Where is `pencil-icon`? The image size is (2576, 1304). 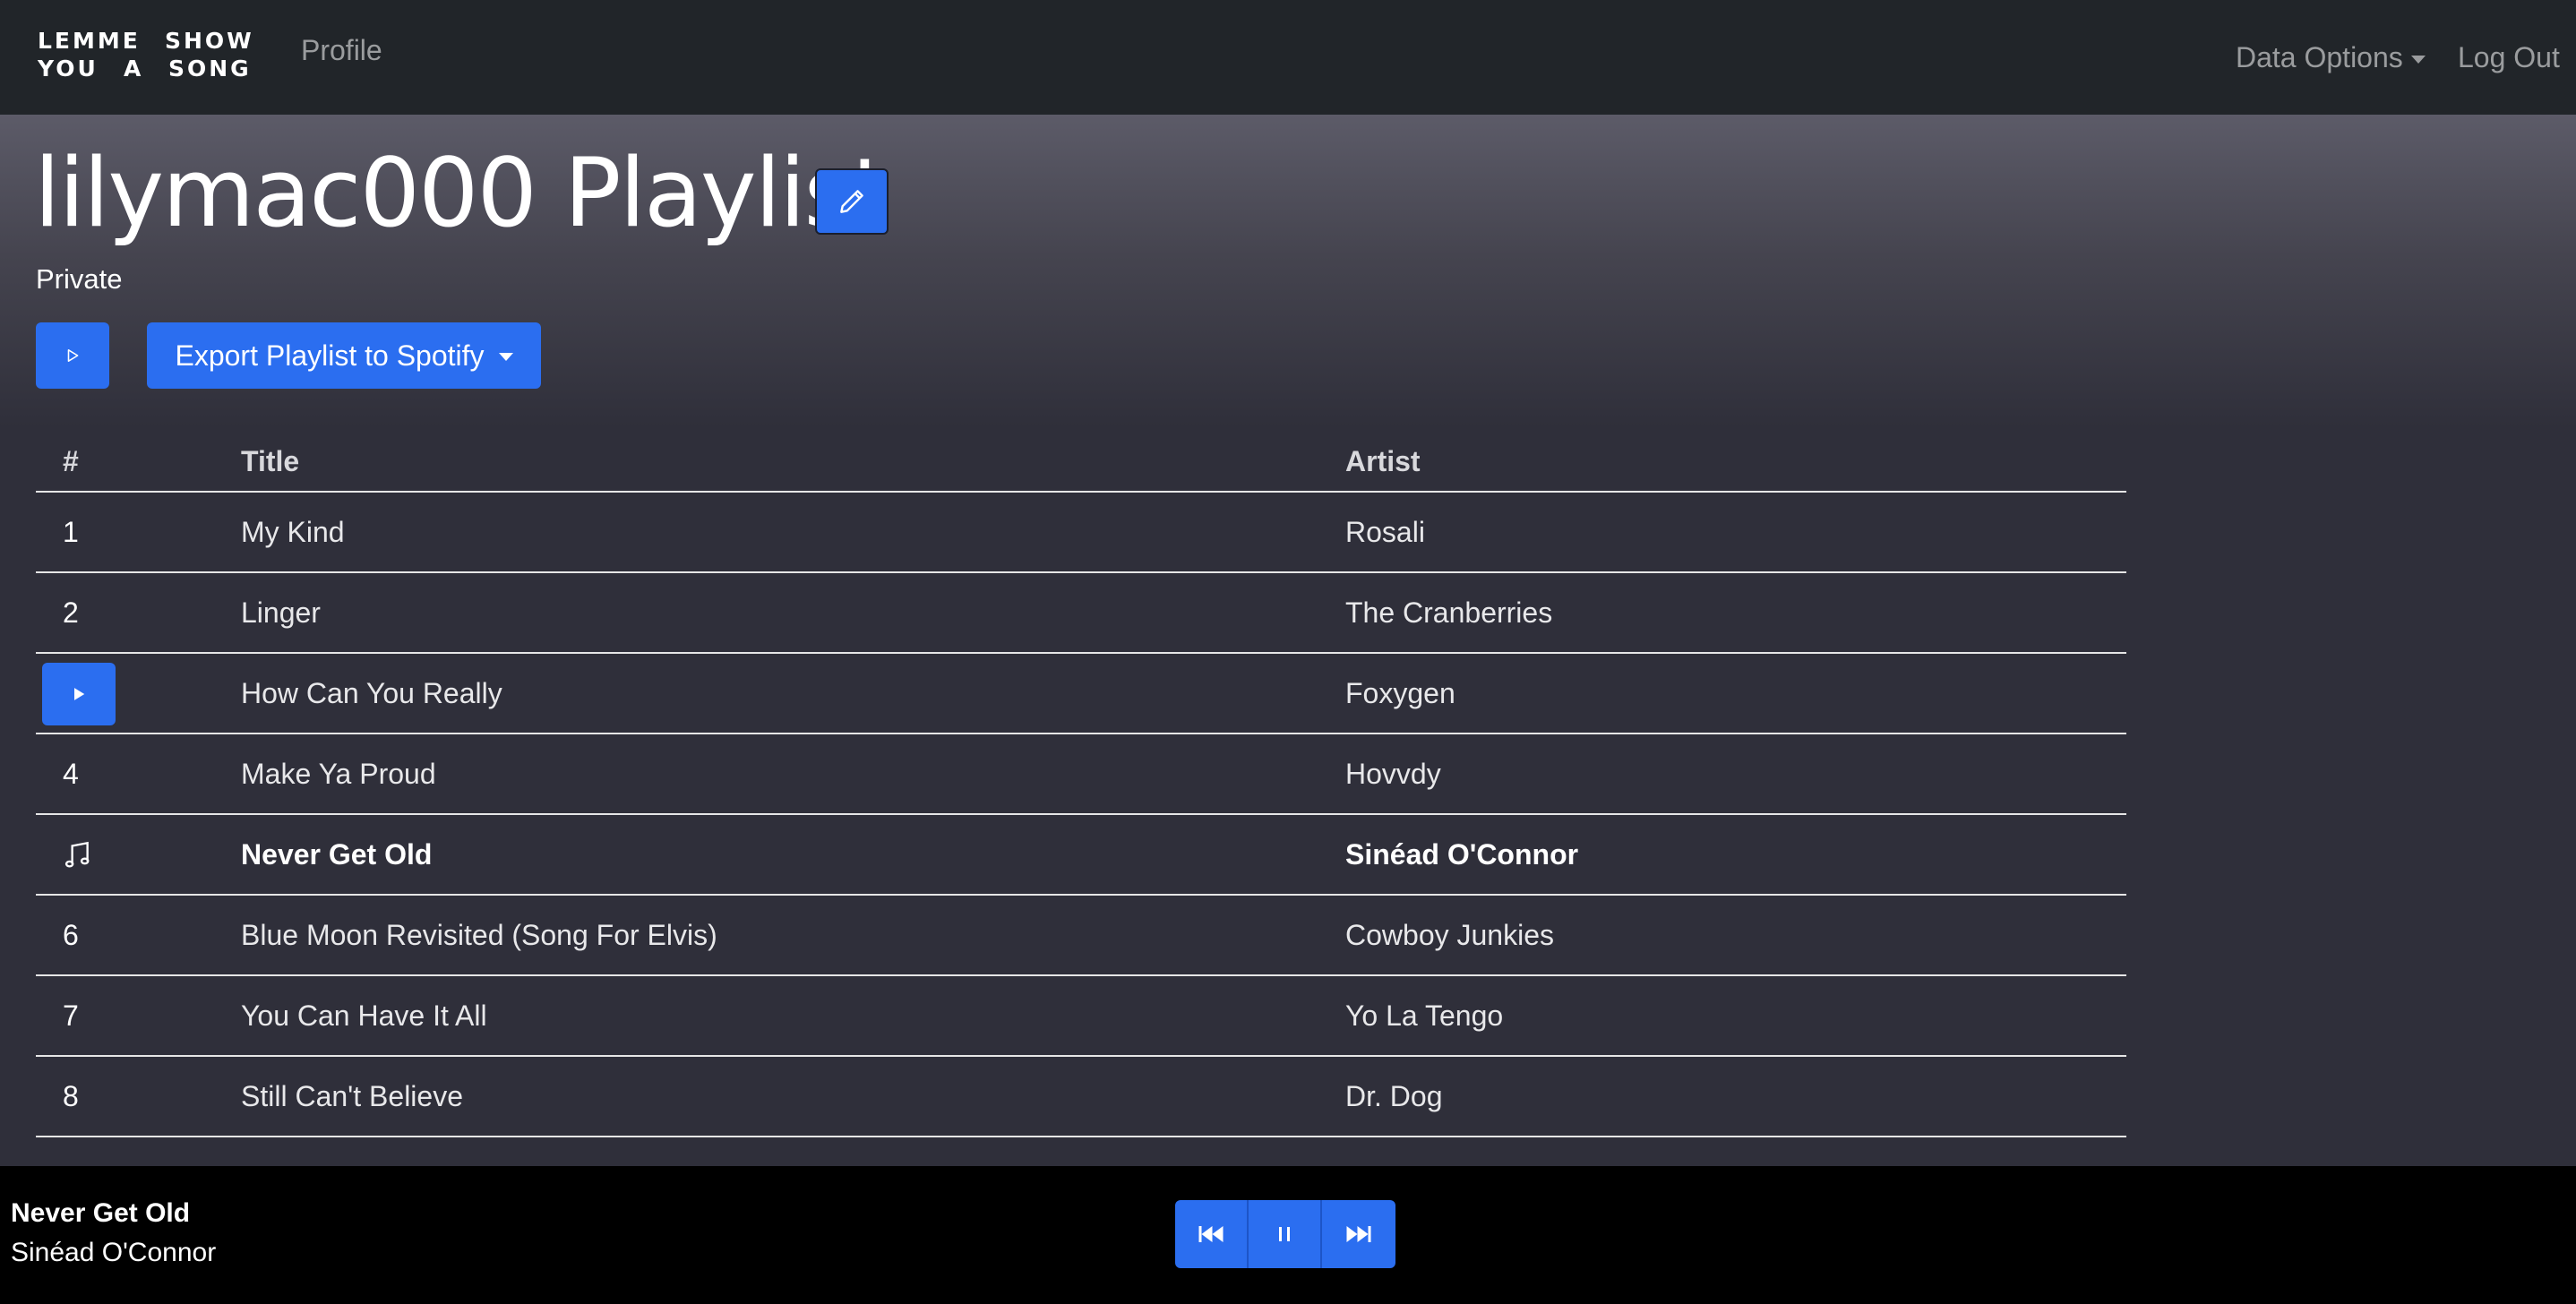
pencil-icon is located at coordinates (851, 201).